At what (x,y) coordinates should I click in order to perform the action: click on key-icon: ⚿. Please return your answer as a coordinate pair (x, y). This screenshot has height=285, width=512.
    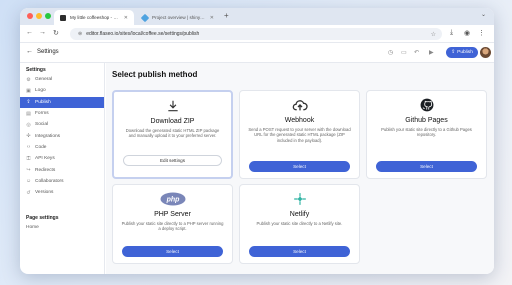
    Looking at the image, I should click on (28, 158).